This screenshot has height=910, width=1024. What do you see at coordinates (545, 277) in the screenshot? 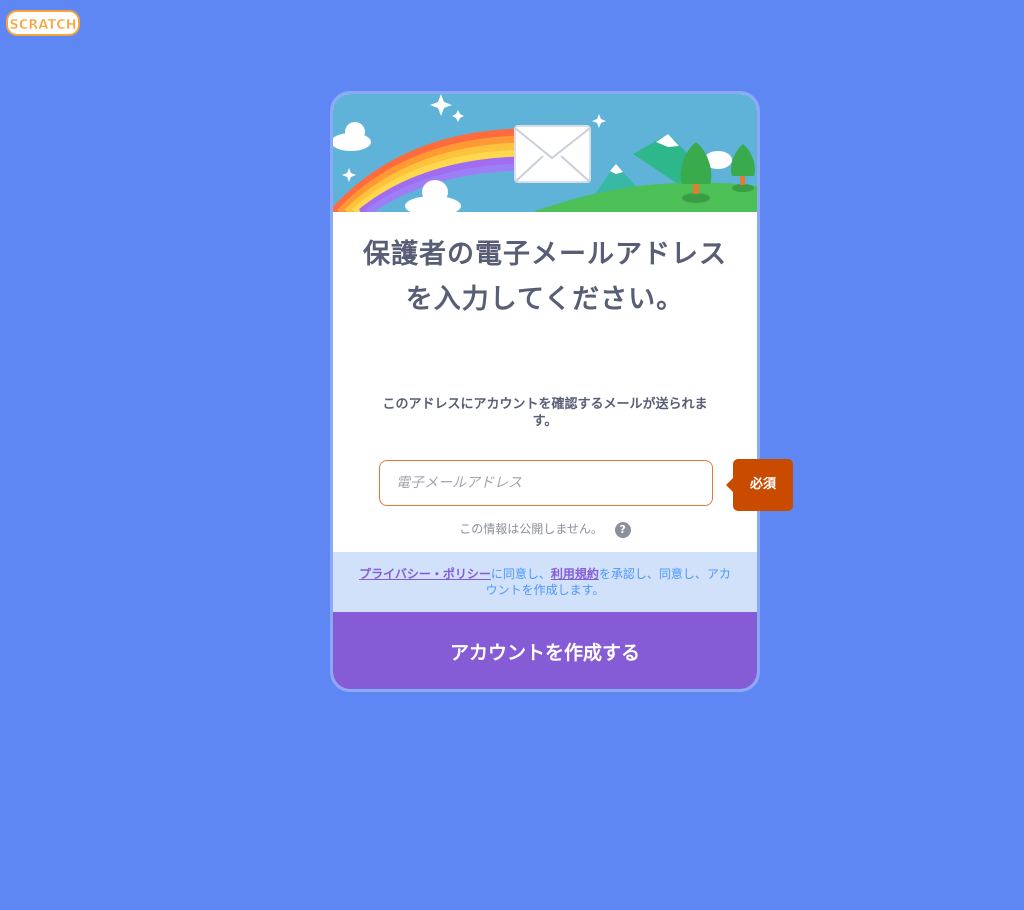
I see `page-title: 保護者の電子メールアドレスを入力してください。` at bounding box center [545, 277].